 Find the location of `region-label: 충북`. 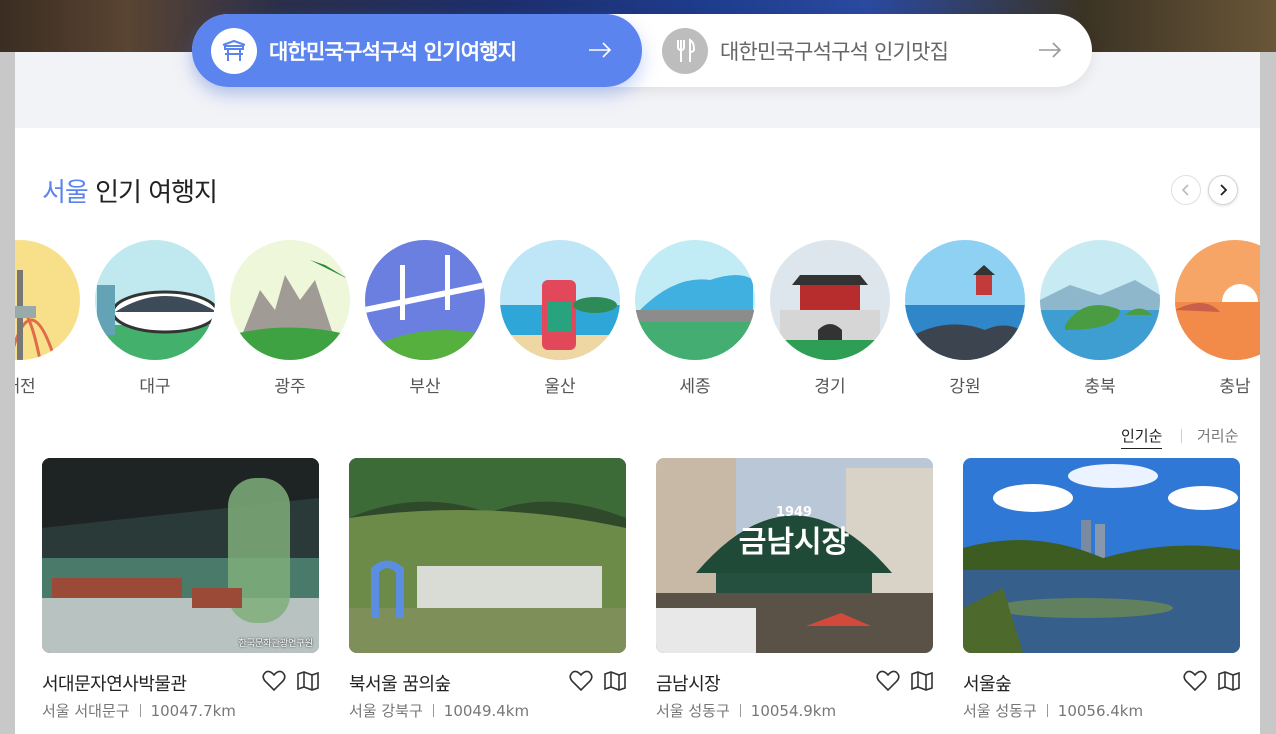

region-label: 충북 is located at coordinates (1100, 387).